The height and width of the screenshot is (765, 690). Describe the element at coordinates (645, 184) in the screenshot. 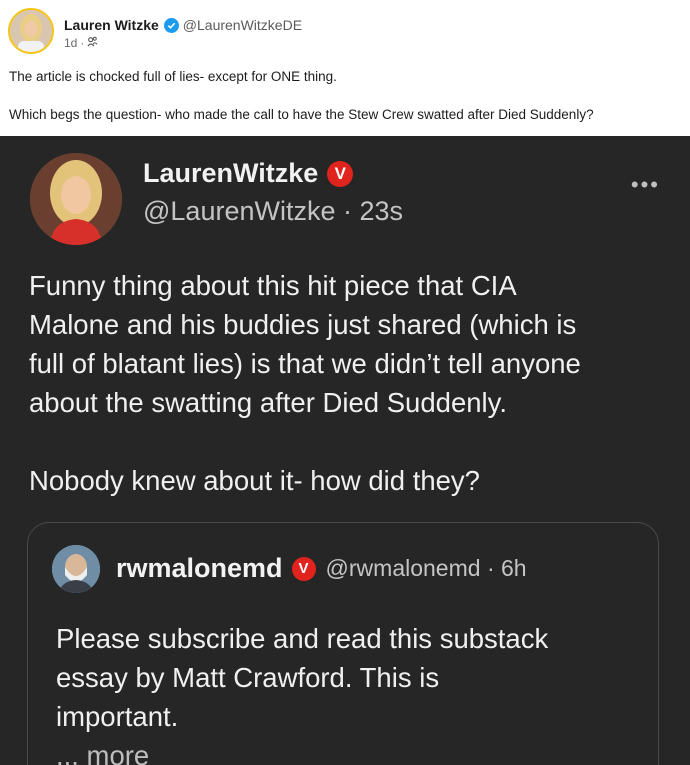

I see `more-options-icon: •••` at that location.